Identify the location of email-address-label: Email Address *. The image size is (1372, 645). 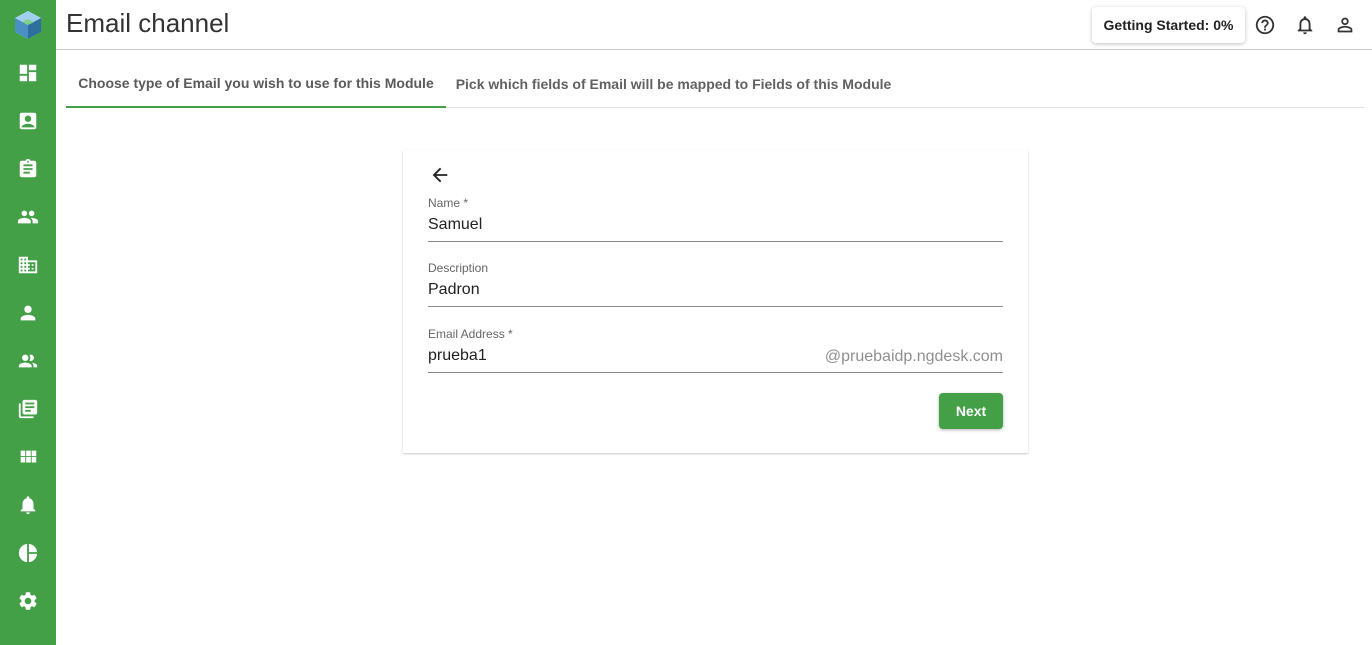
(470, 334).